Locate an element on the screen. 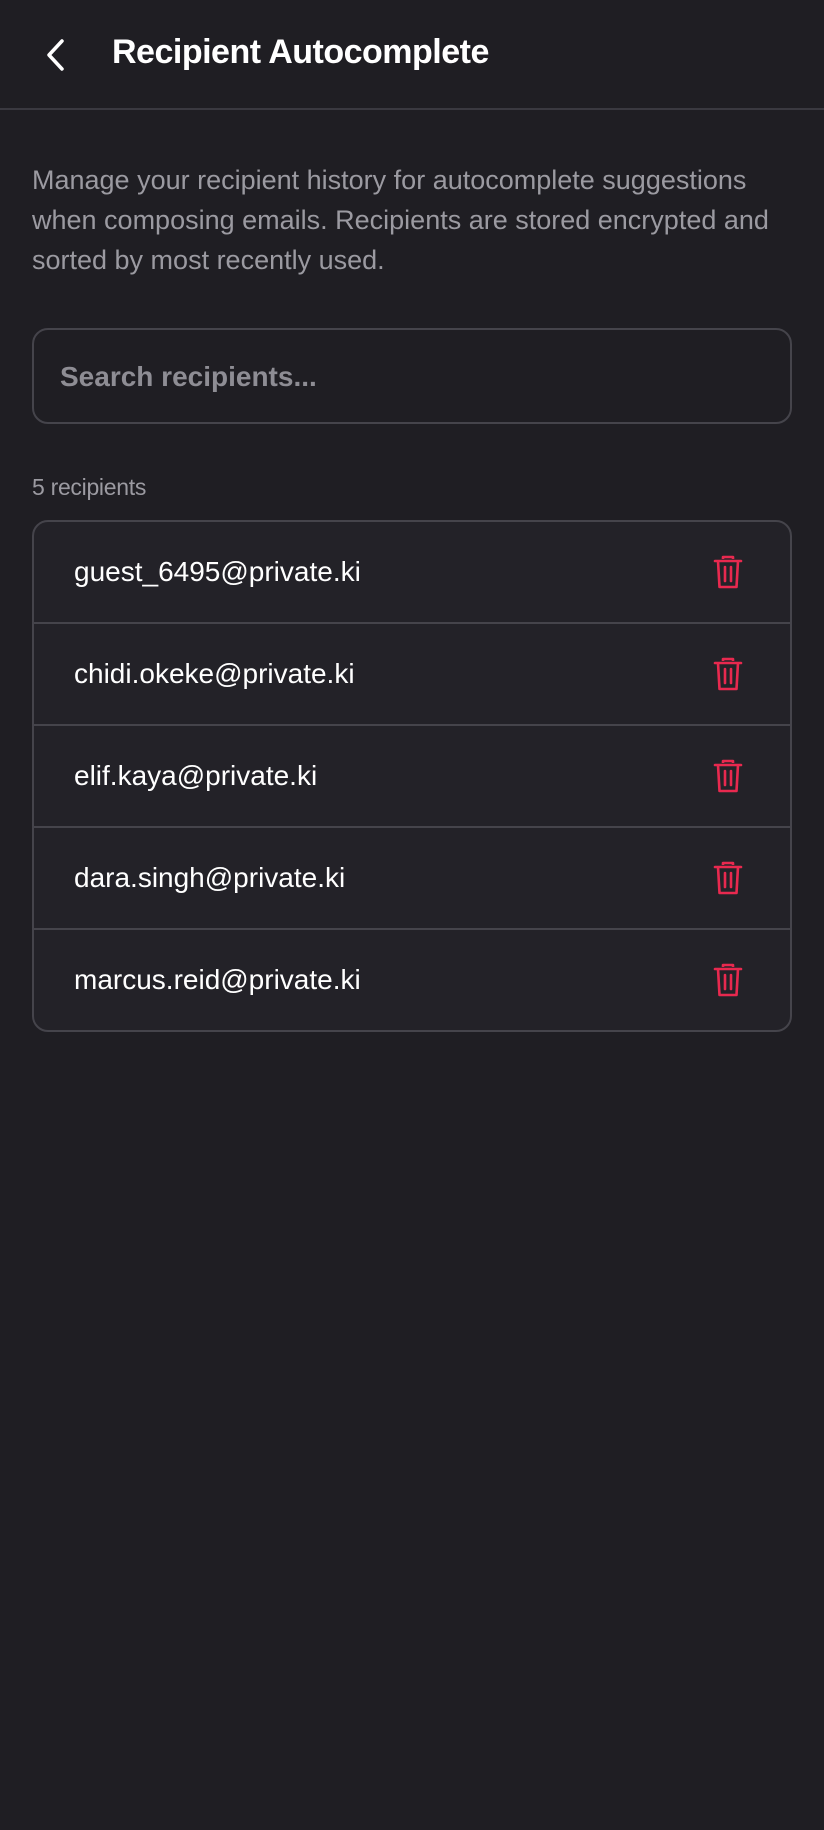  back-button is located at coordinates (56, 55).